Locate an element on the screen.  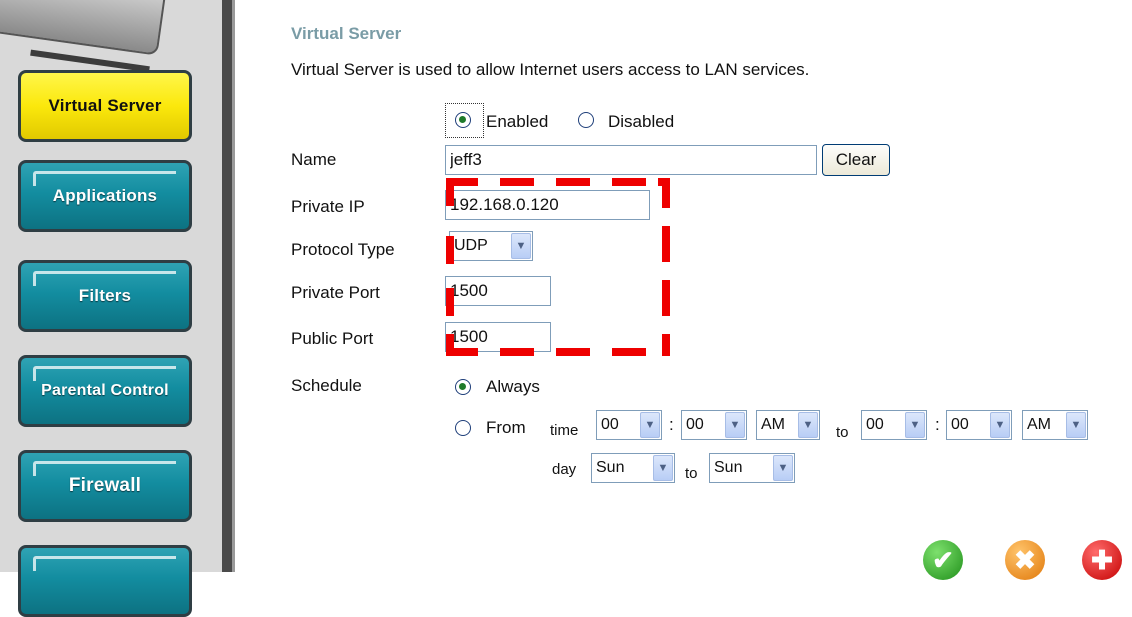
clear-button: Clear is located at coordinates (856, 160).